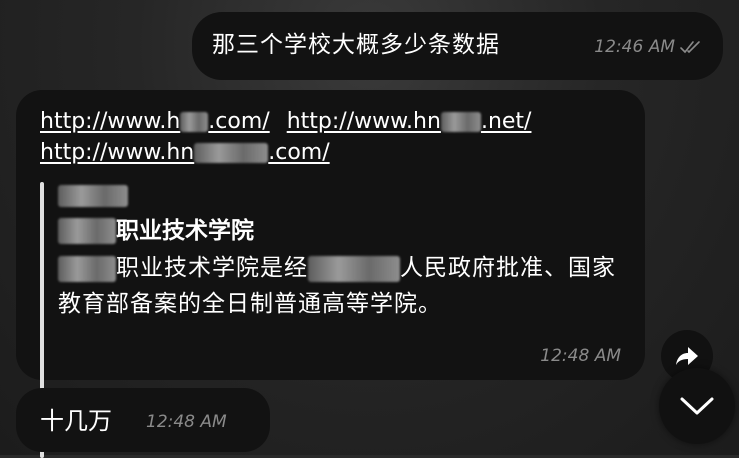 The height and width of the screenshot is (458, 739). I want to click on message-time: 12:46 AM, so click(634, 47).